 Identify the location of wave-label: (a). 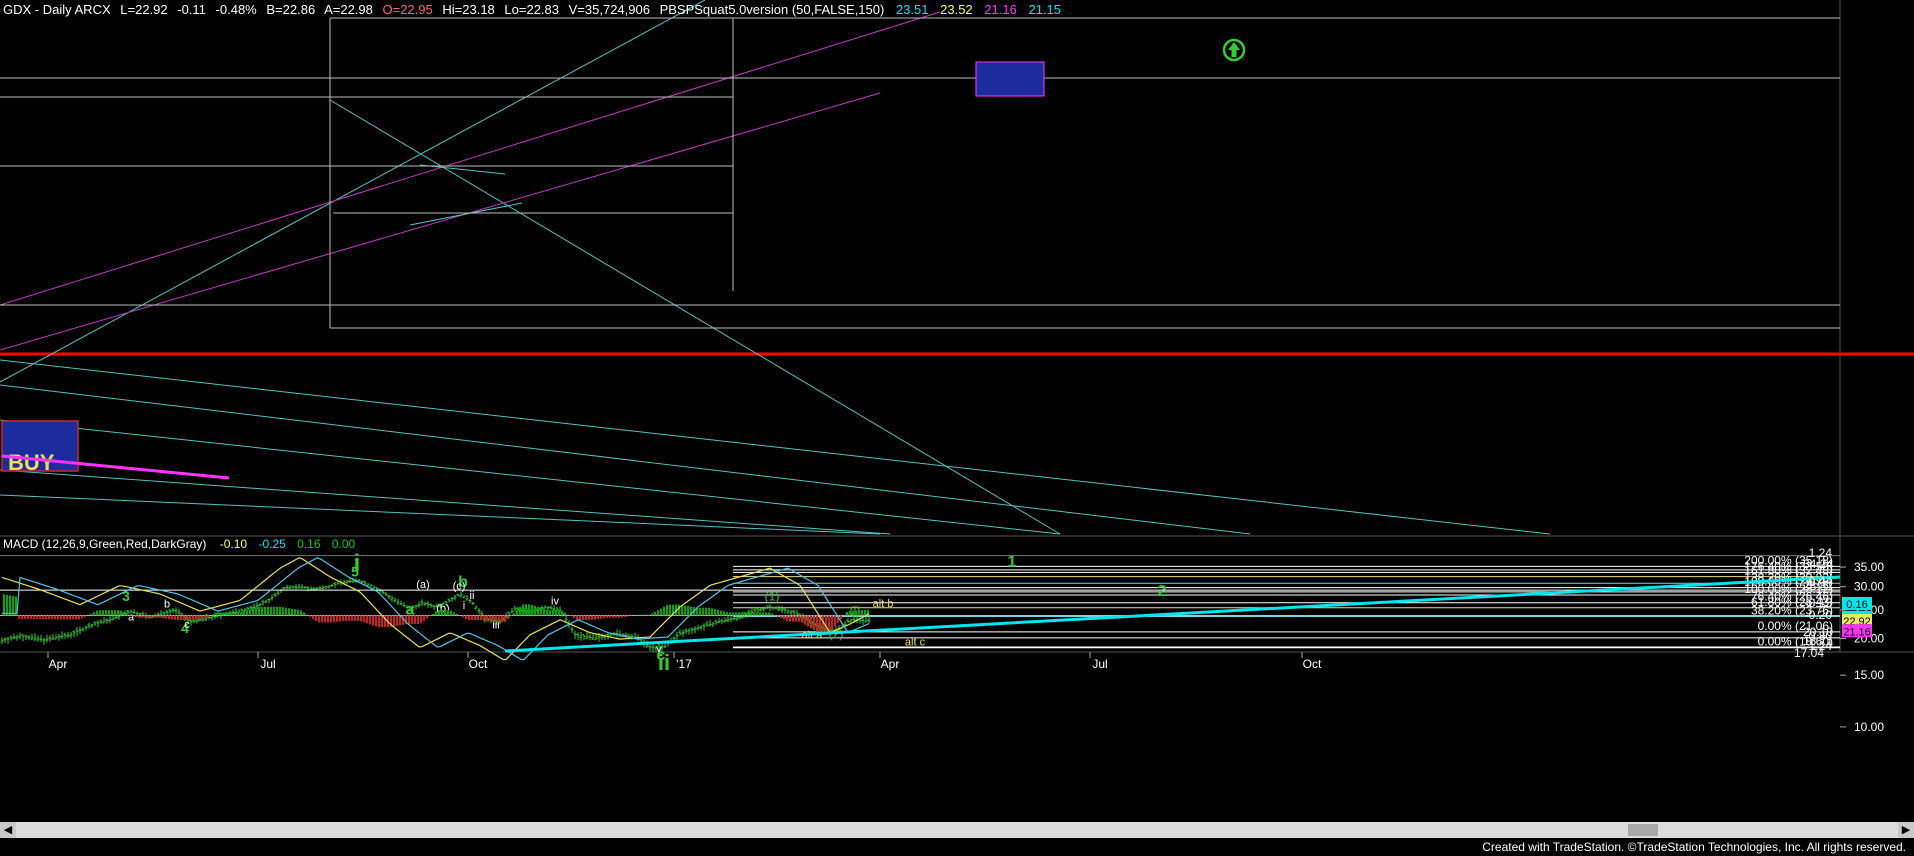
(422, 585).